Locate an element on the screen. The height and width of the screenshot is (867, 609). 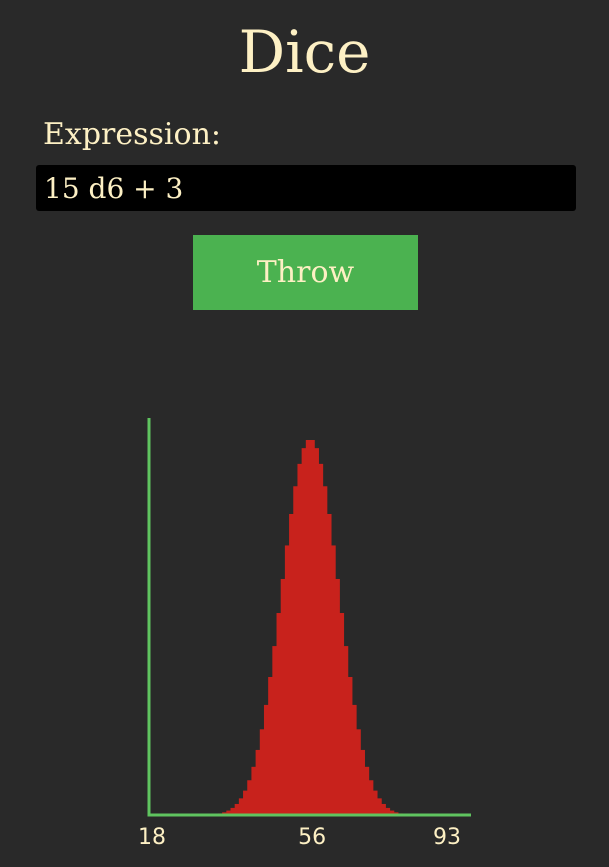
histogram-bars is located at coordinates (310, 627).